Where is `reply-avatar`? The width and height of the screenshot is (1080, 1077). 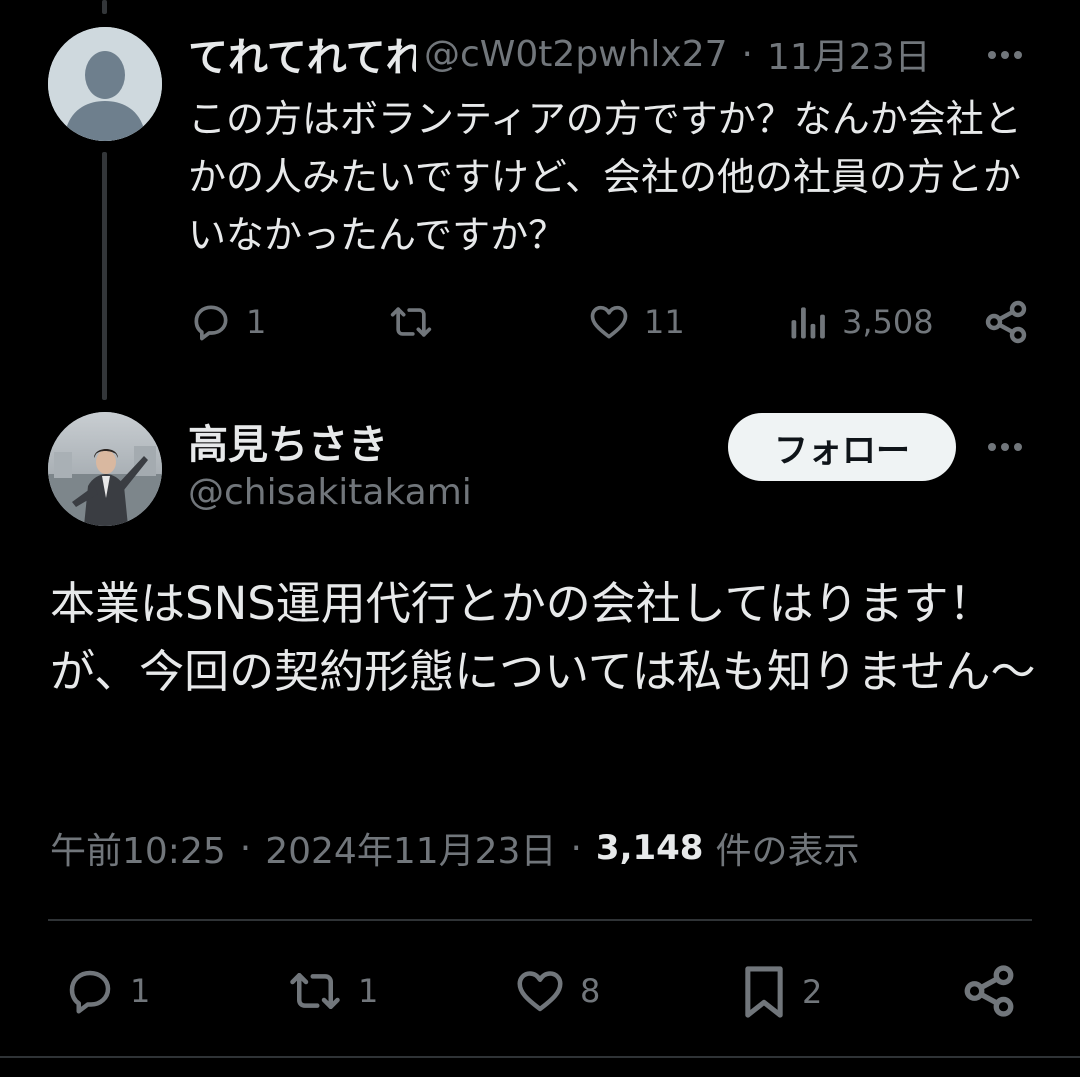 reply-avatar is located at coordinates (105, 84).